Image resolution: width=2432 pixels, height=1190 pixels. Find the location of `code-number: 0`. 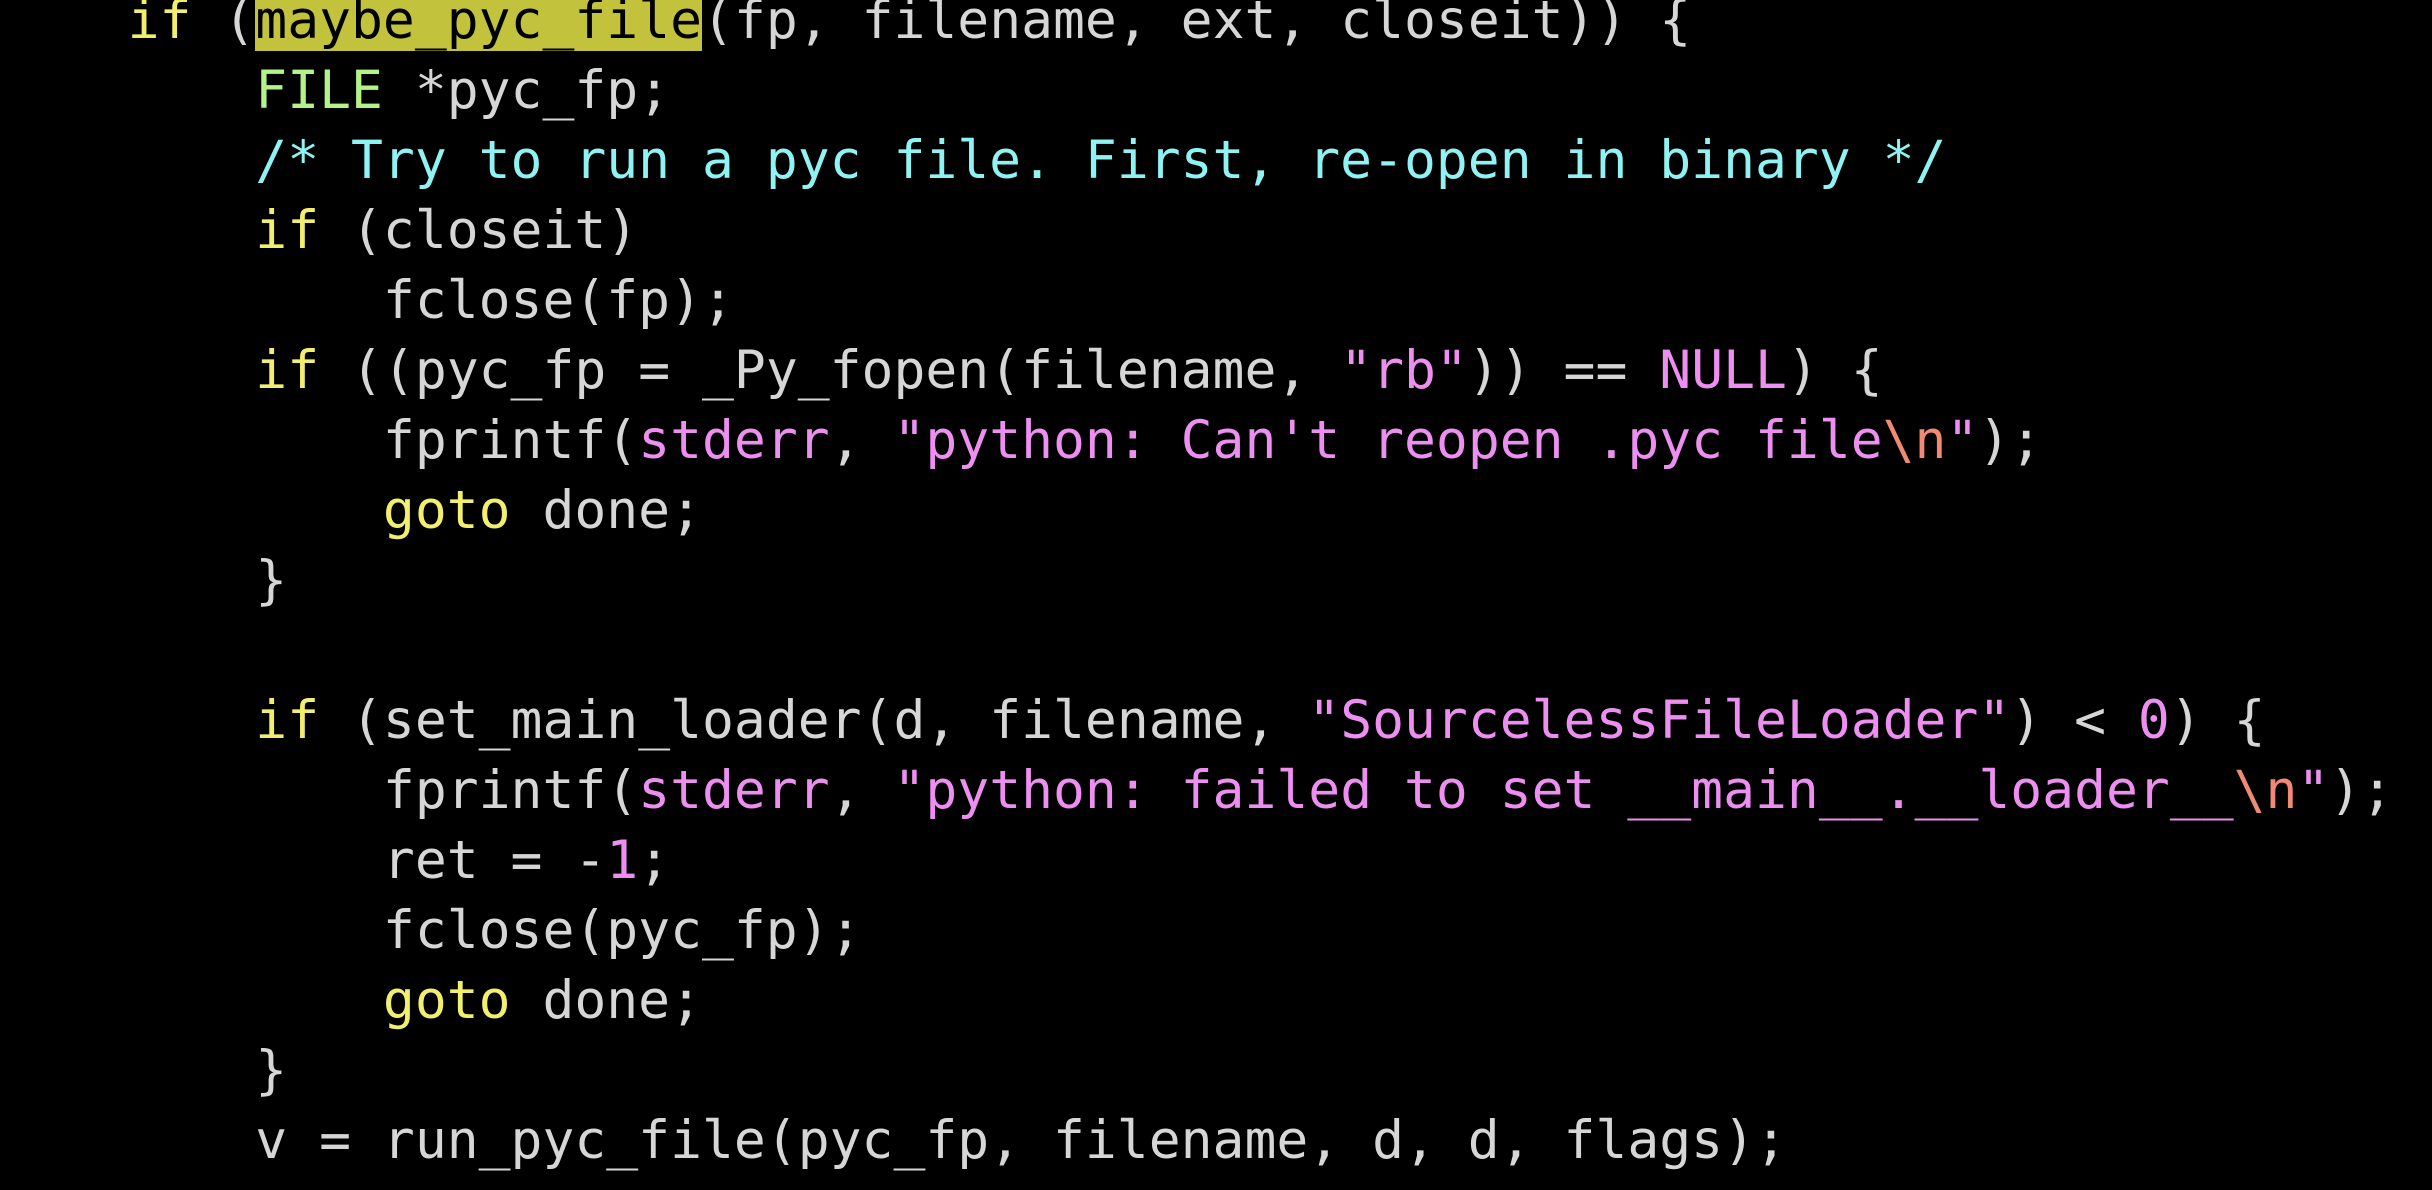

code-number: 0 is located at coordinates (2153, 720).